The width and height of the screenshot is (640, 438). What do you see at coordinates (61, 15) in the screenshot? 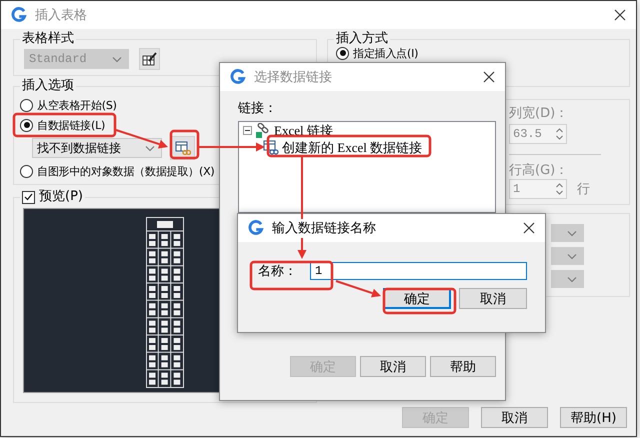
I see `window-title: 插入表格` at bounding box center [61, 15].